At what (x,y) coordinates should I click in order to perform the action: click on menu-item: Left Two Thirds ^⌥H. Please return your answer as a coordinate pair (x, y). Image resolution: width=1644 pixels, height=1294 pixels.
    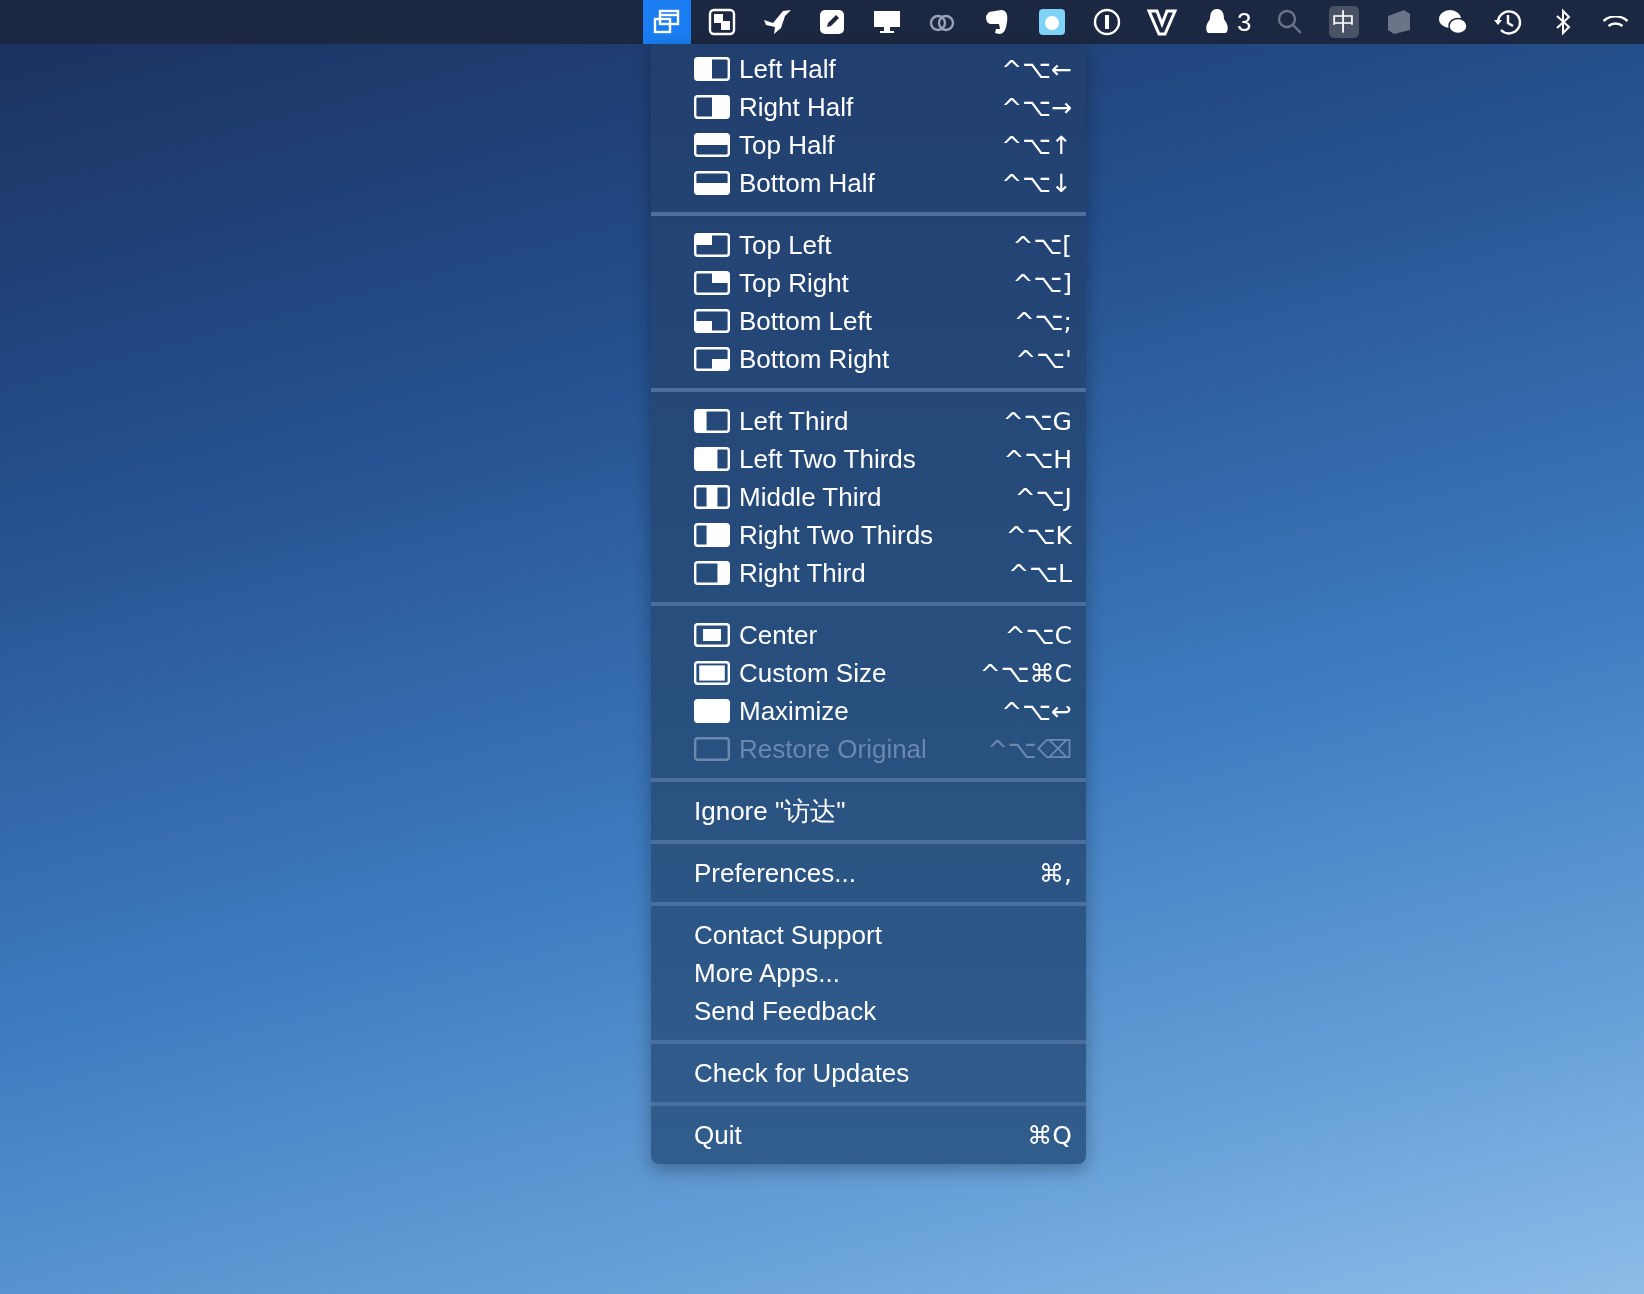
    Looking at the image, I should click on (868, 459).